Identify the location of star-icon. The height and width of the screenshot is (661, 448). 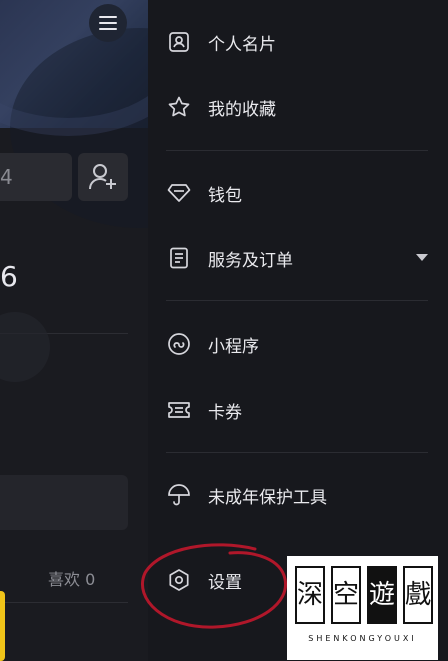
(179, 107).